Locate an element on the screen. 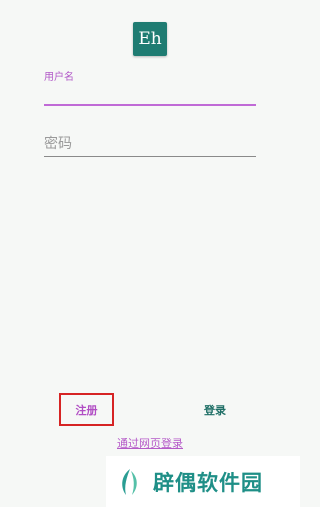  app-logo-text: Eh is located at coordinates (150, 39).